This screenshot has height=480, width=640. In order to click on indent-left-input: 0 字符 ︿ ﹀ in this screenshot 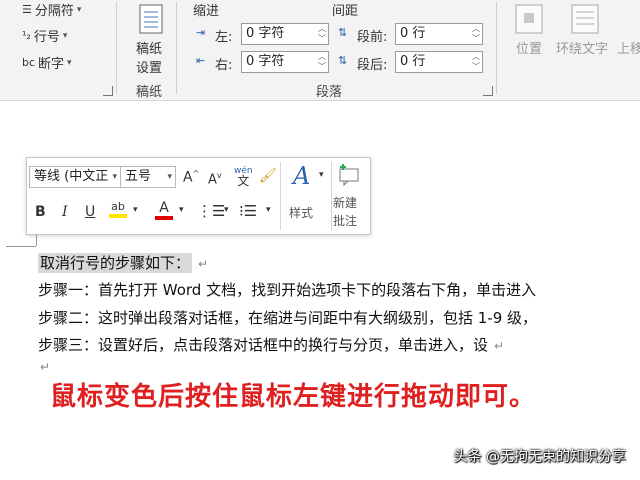, I will do `click(285, 34)`.